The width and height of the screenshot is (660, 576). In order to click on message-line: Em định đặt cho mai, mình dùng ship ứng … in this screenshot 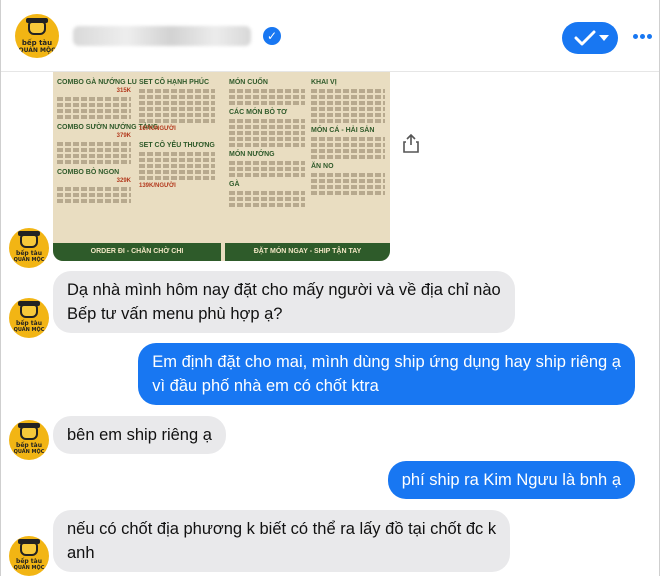, I will do `click(386, 362)`.